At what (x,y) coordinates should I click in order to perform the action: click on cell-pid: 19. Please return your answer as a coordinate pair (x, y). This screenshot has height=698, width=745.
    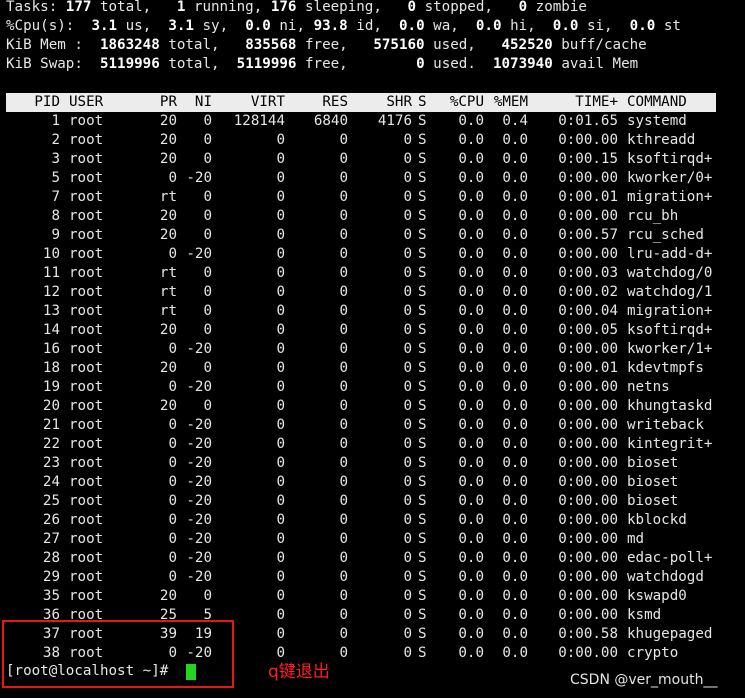
    Looking at the image, I should click on (51, 387).